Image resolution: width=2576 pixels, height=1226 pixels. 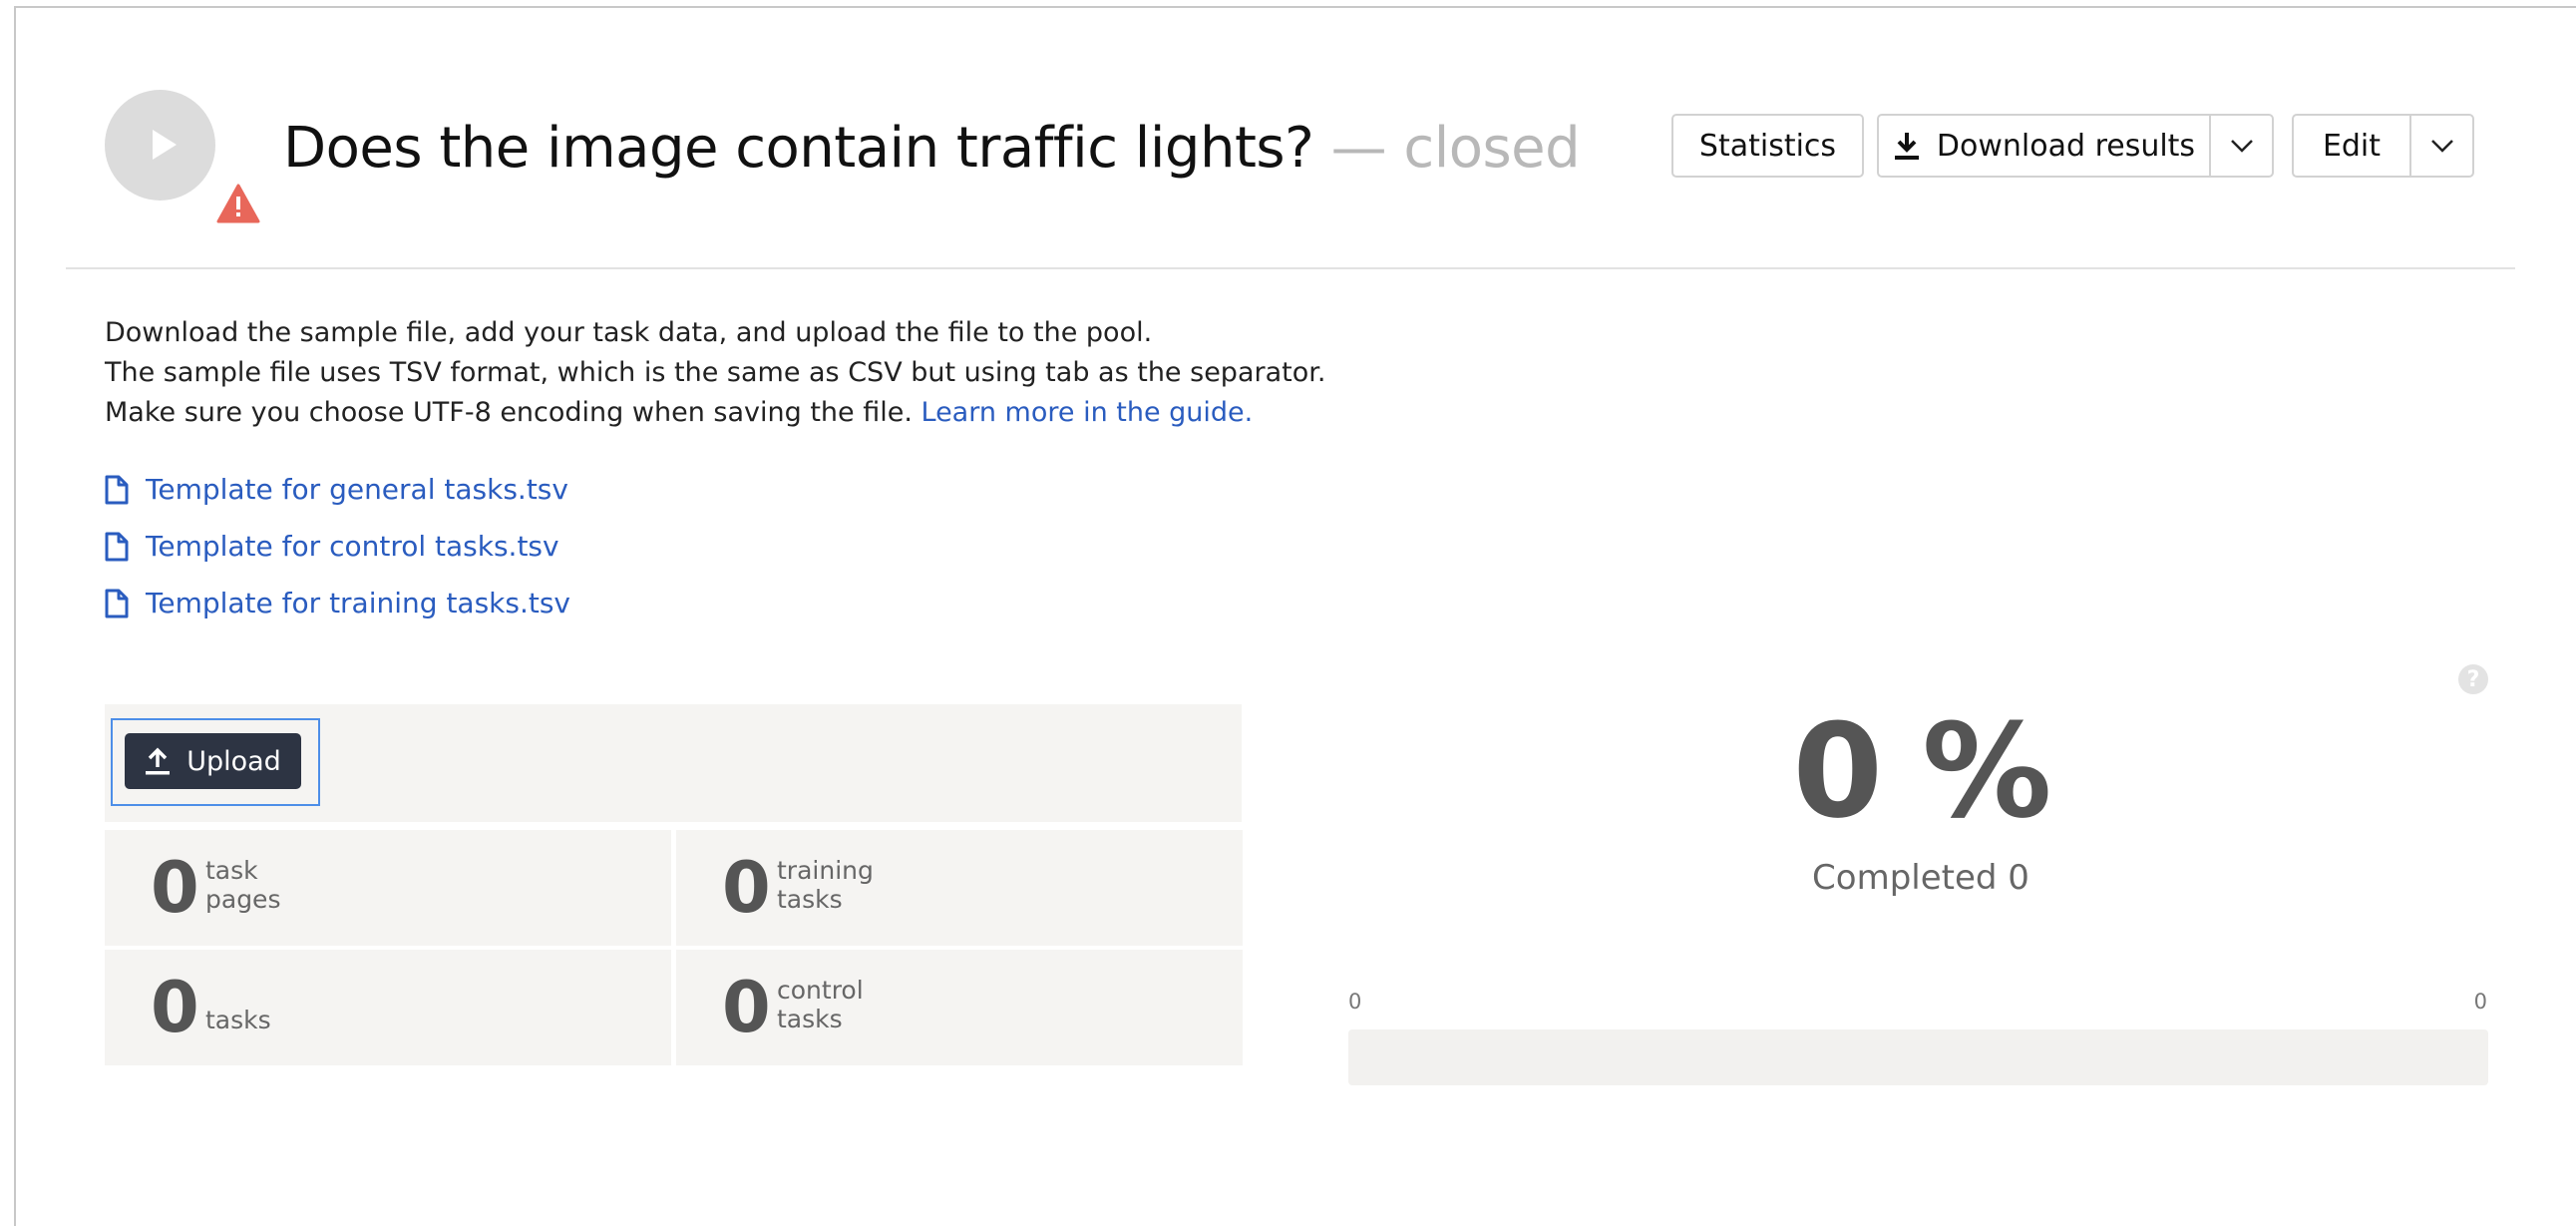 I want to click on pool-title: Does the image contain traffic lights?, so click(x=798, y=148).